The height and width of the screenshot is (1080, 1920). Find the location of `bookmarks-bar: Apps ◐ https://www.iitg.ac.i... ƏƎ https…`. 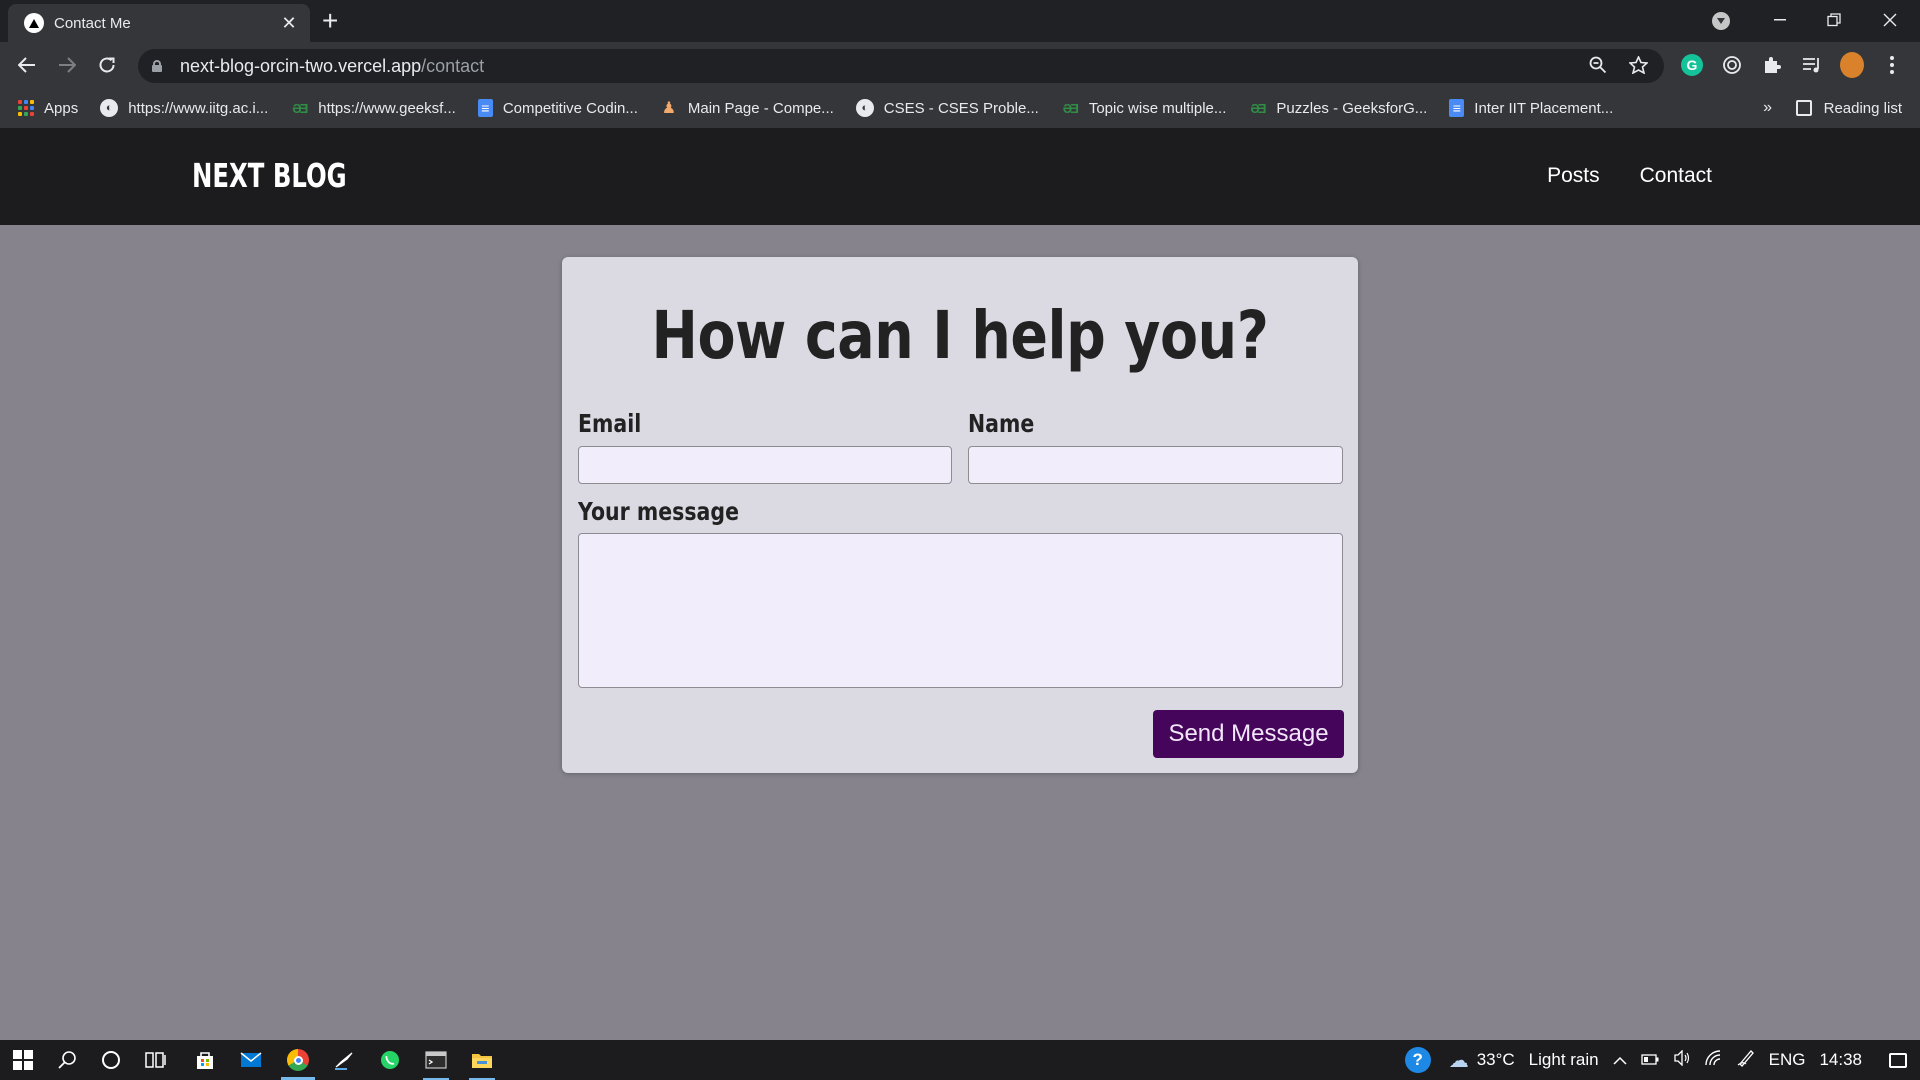

bookmarks-bar: Apps ◐ https://www.iitg.ac.i... ƏƎ https… is located at coordinates (960, 108).